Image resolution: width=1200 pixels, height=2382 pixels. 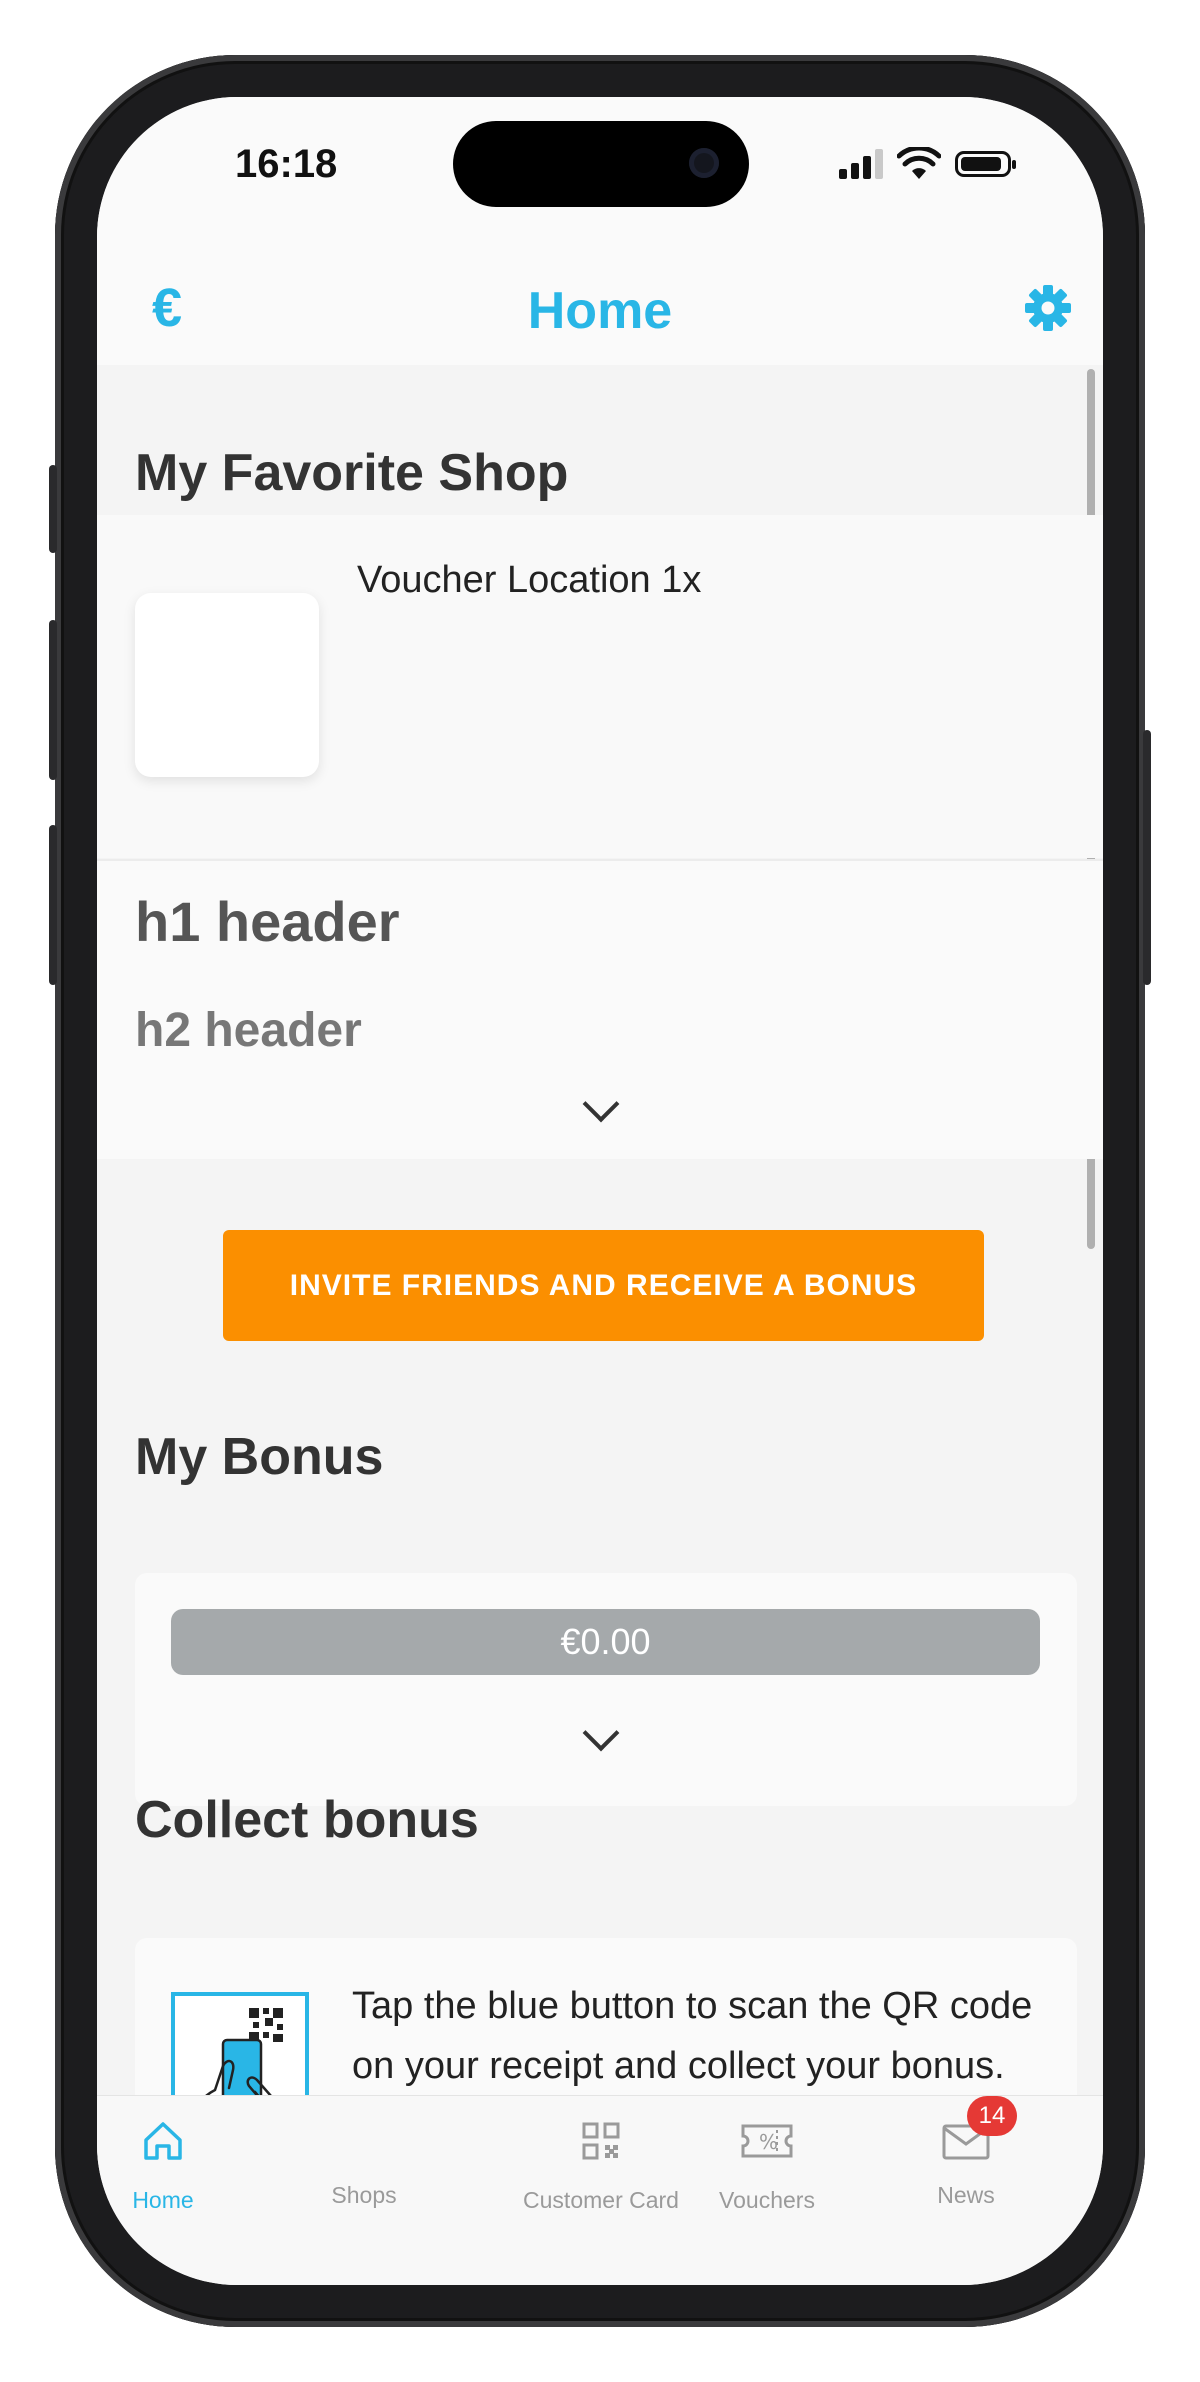 I want to click on invite-friends-button: INVITE FRIENDS AND RECEIVE A BONUS, so click(x=603, y=1285).